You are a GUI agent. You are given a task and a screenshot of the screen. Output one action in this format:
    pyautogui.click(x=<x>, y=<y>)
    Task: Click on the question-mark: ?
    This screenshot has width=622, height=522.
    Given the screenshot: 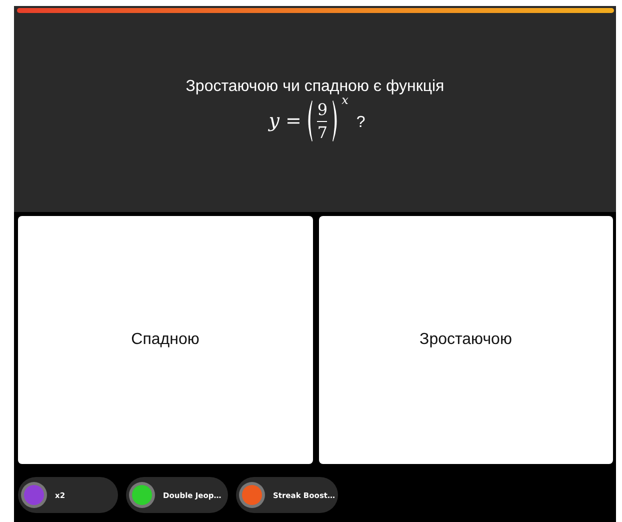 What is the action you would take?
    pyautogui.click(x=361, y=123)
    